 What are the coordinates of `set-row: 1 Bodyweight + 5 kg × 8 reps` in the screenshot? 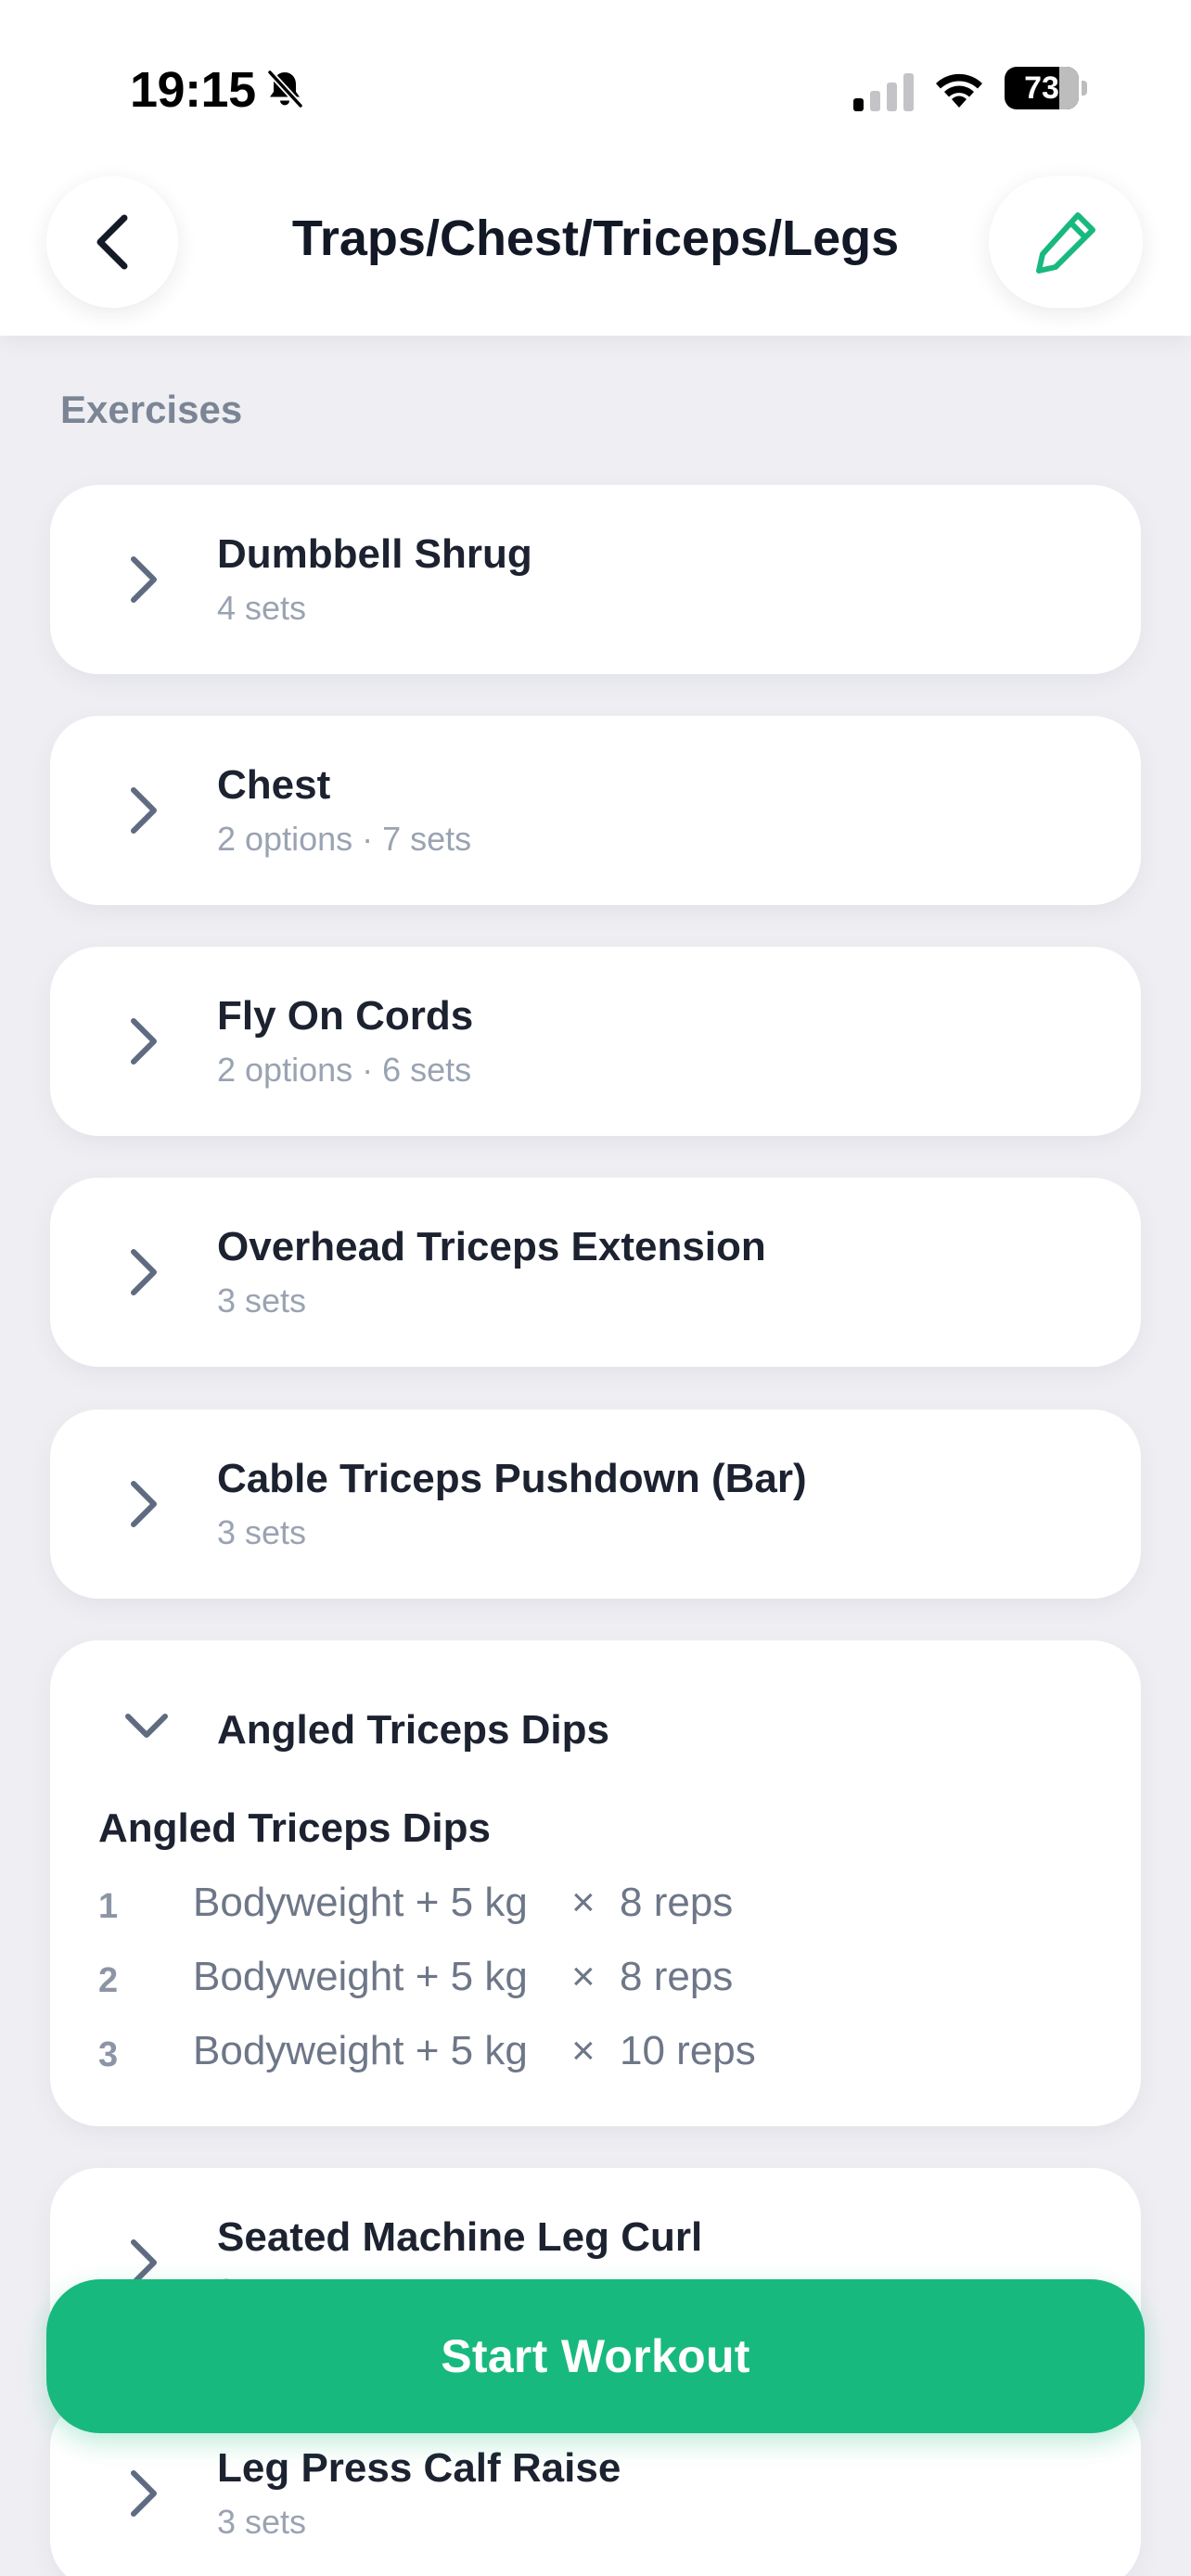 It's located at (590, 1908).